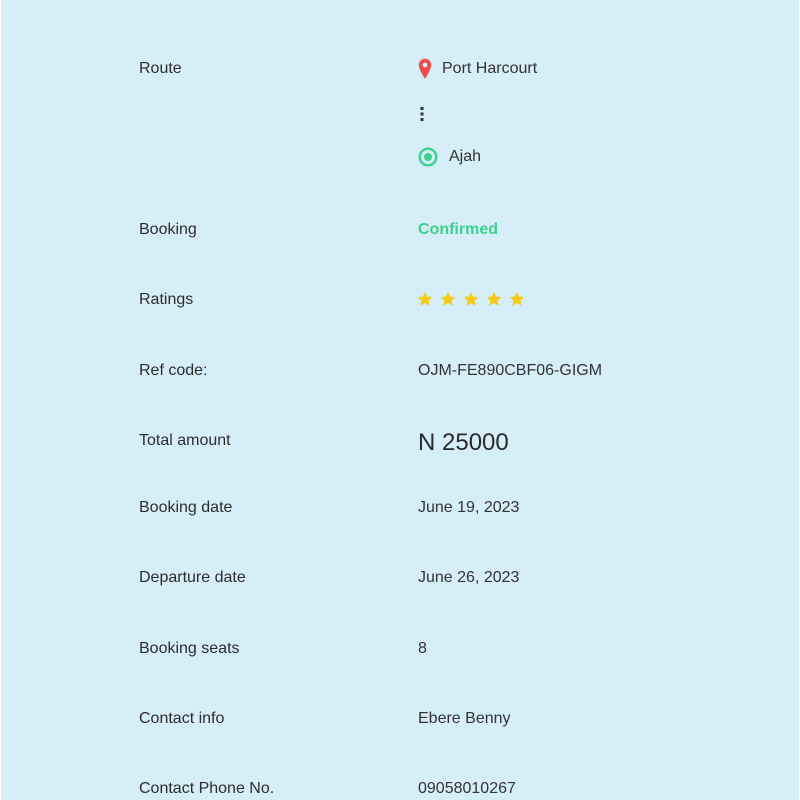  I want to click on departure-date-value: June 26, 2023, so click(469, 577).